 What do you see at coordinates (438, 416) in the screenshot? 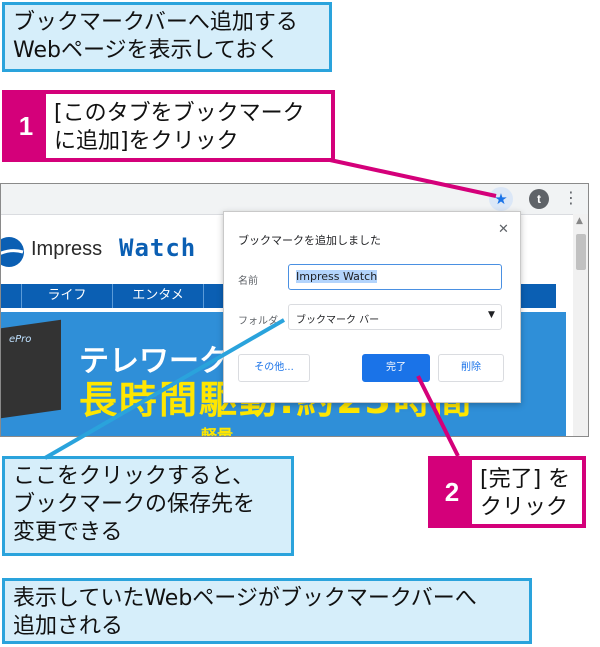
I see `step-2-pointer` at bounding box center [438, 416].